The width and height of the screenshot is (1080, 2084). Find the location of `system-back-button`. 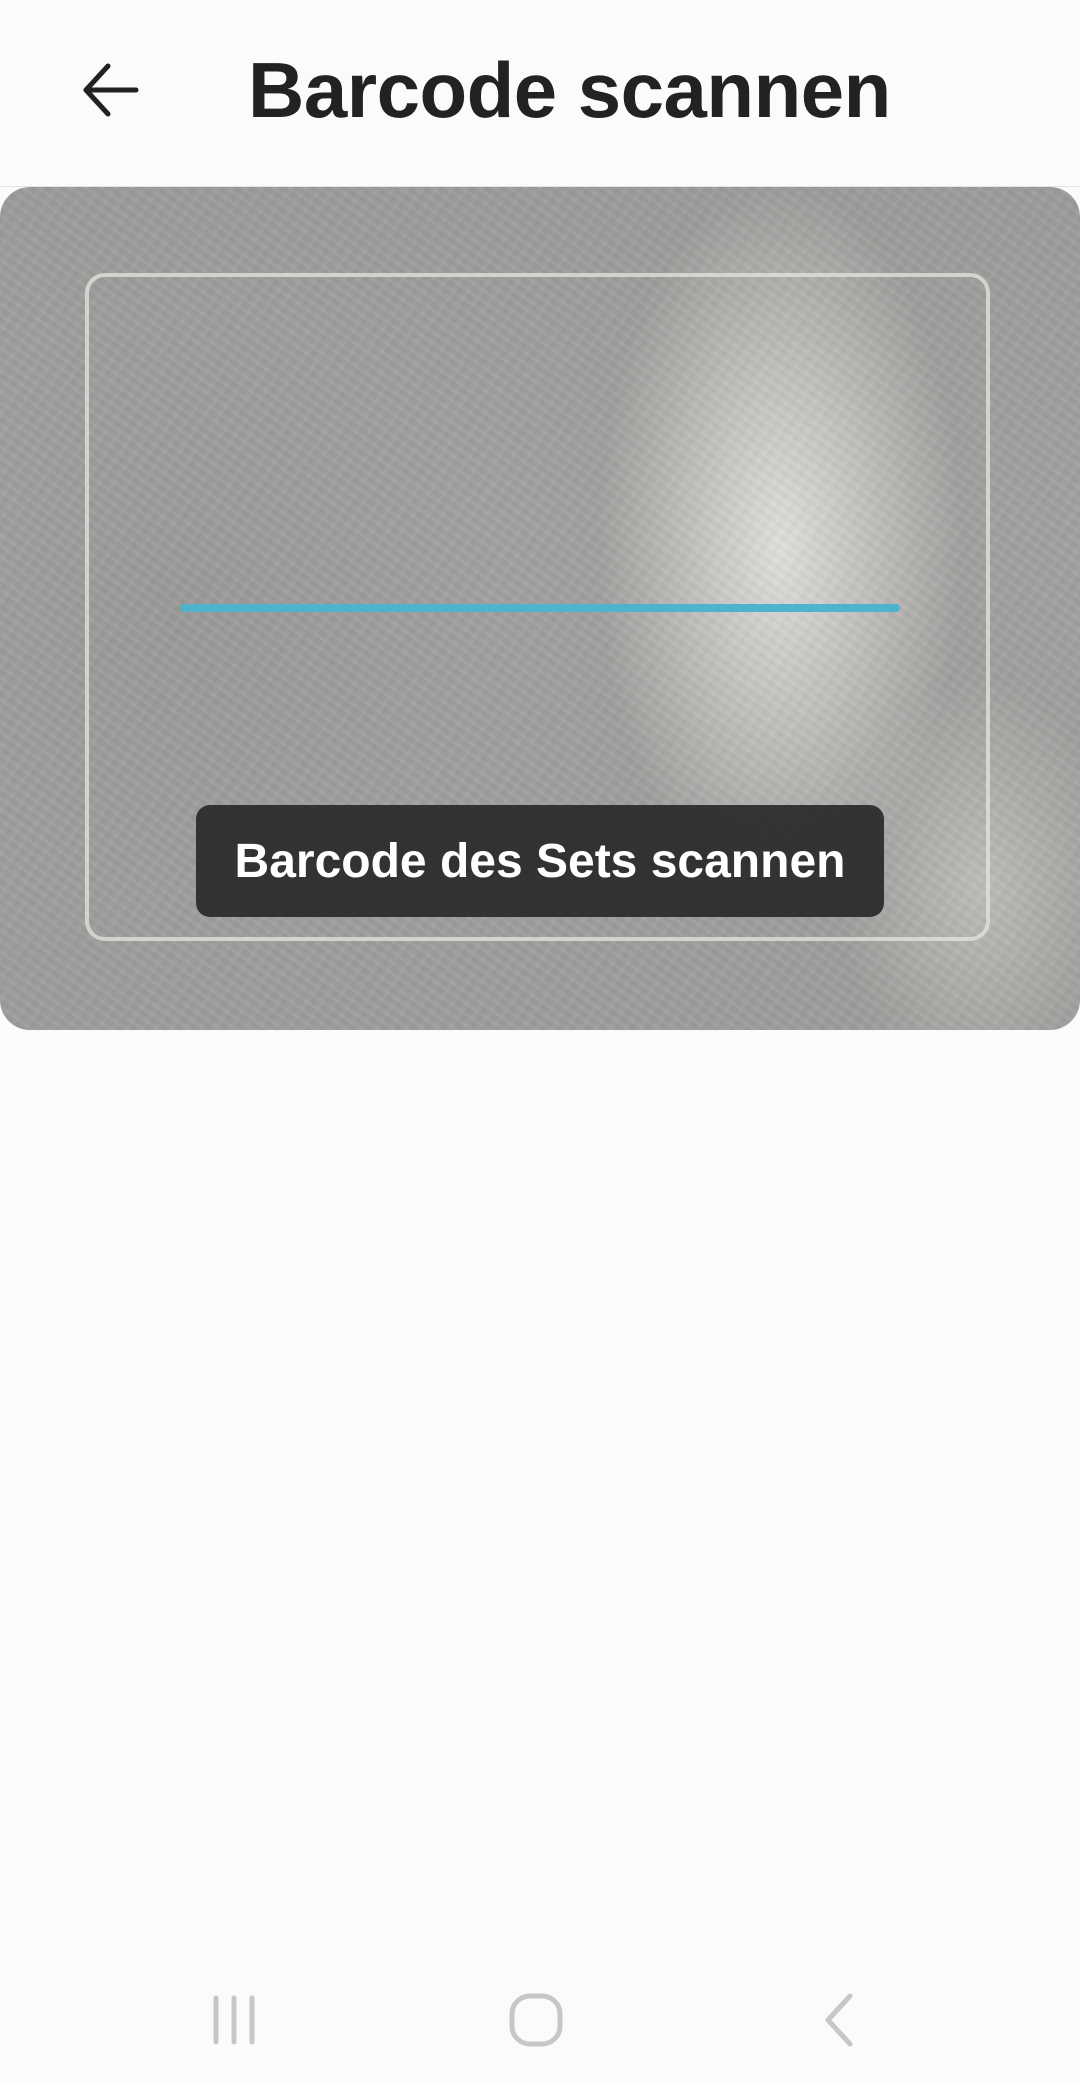

system-back-button is located at coordinates (840, 2020).